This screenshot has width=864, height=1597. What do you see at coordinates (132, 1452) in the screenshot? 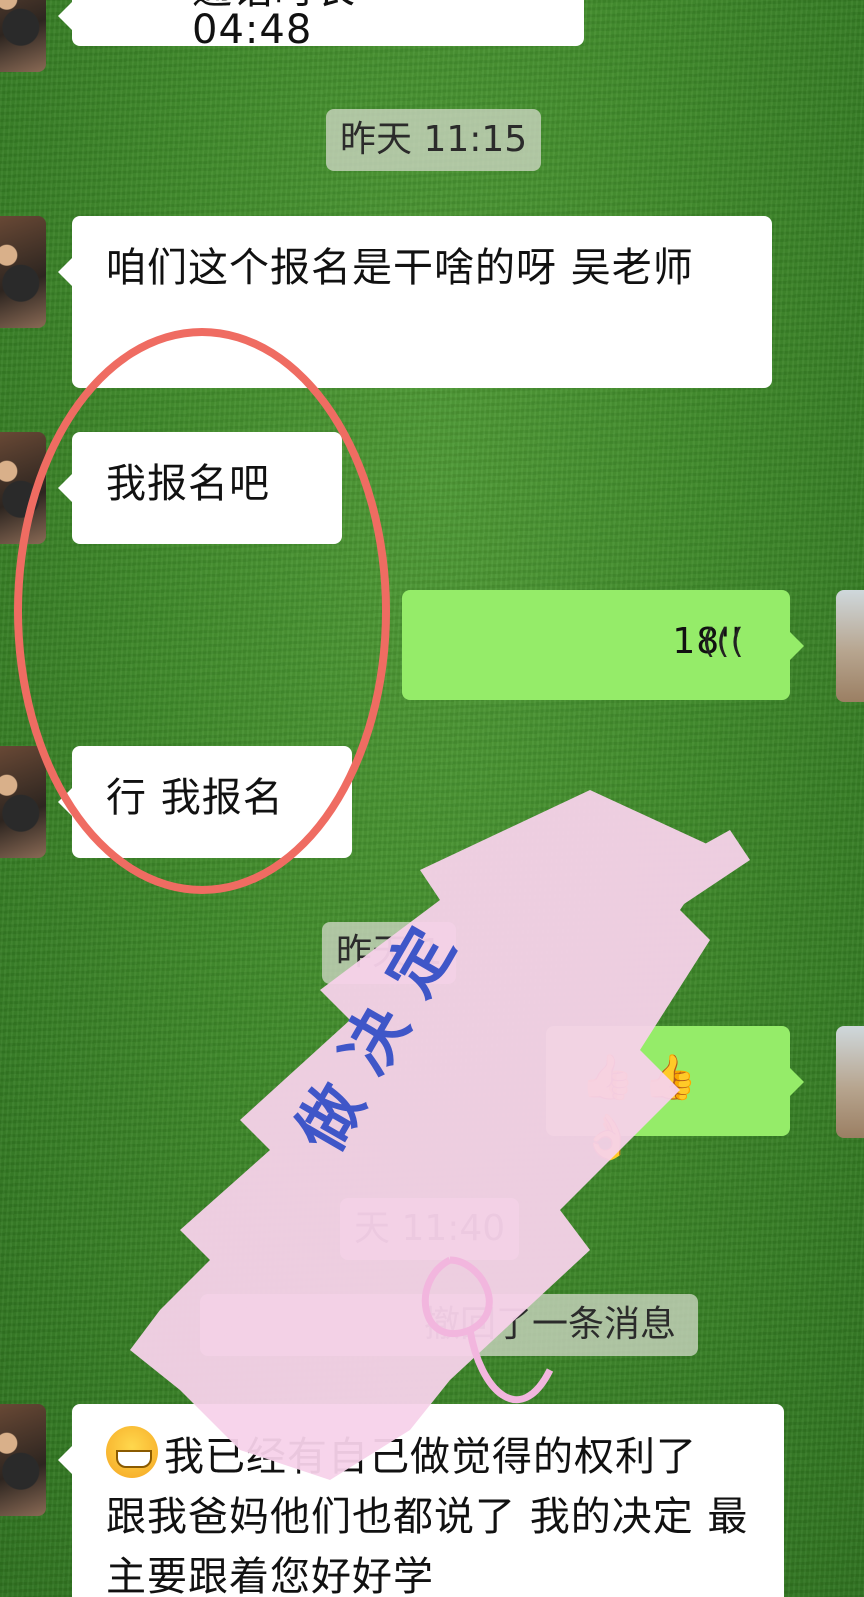
I see `grinning-face-icon` at bounding box center [132, 1452].